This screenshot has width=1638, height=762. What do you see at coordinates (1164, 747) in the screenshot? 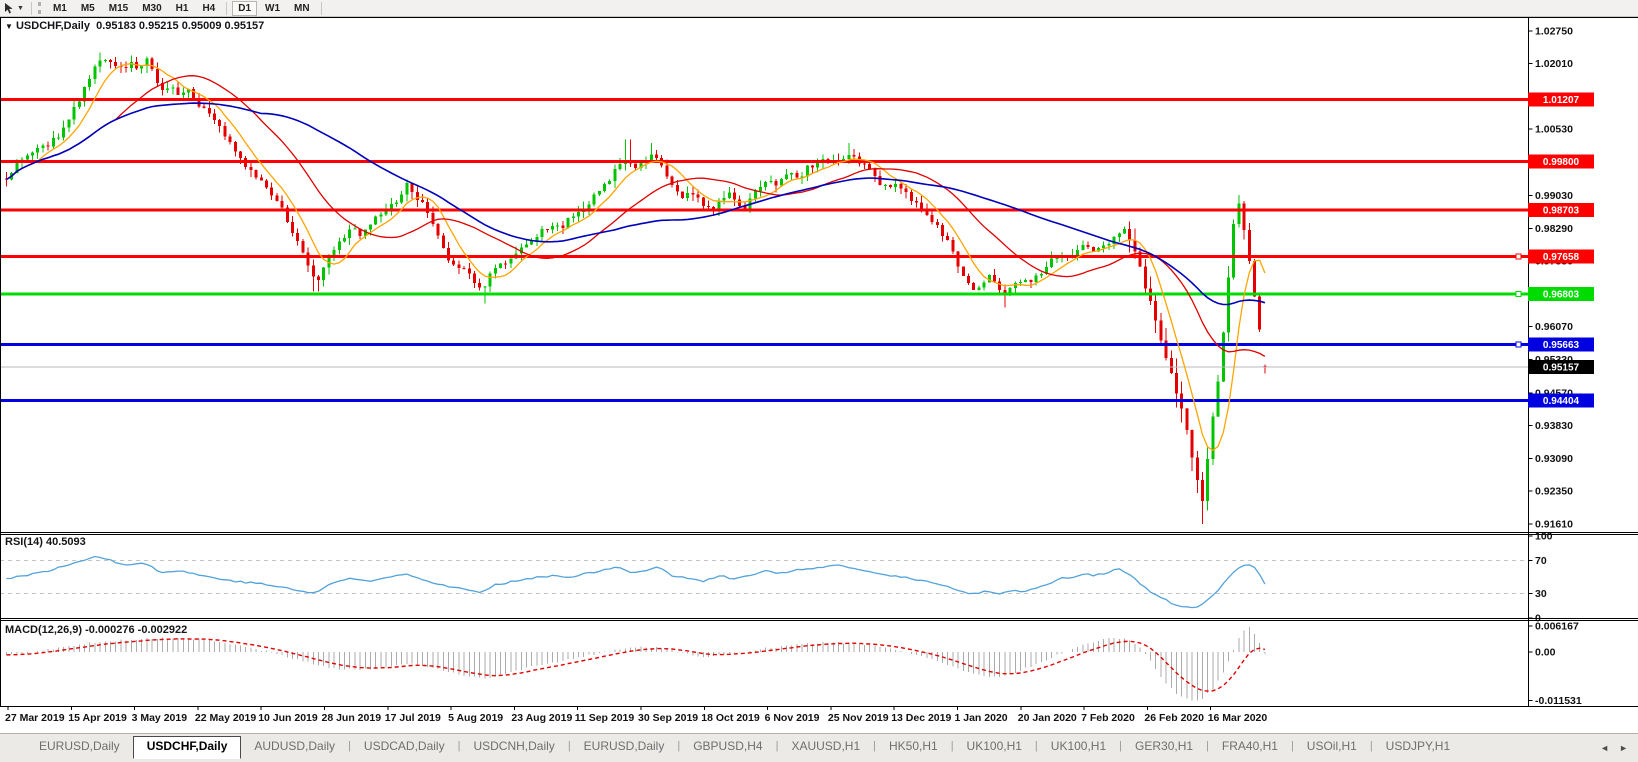
I see `chart-tab-ger30-h1: GER30,H1` at bounding box center [1164, 747].